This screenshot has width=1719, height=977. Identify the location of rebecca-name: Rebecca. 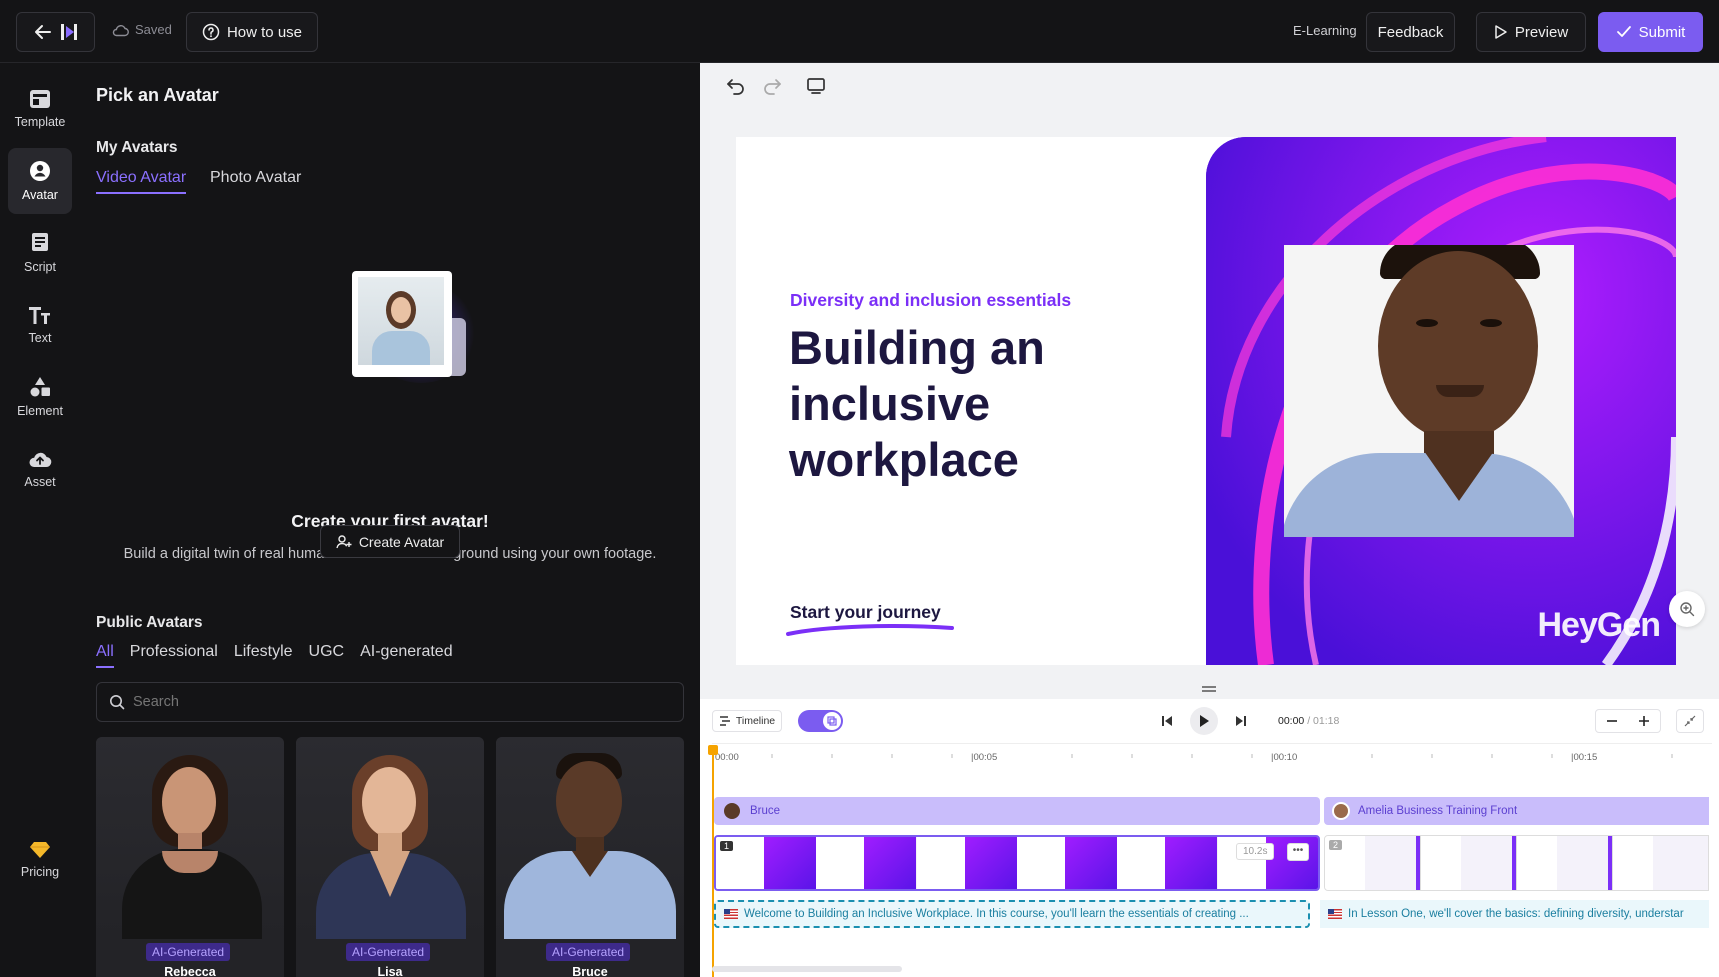
(190, 971).